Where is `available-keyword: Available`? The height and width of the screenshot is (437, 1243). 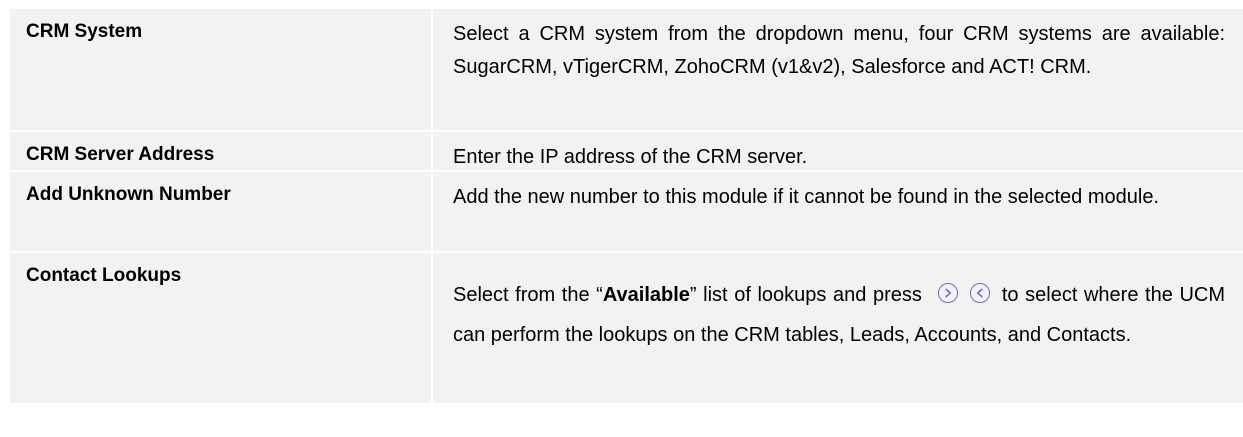 available-keyword: Available is located at coordinates (646, 295).